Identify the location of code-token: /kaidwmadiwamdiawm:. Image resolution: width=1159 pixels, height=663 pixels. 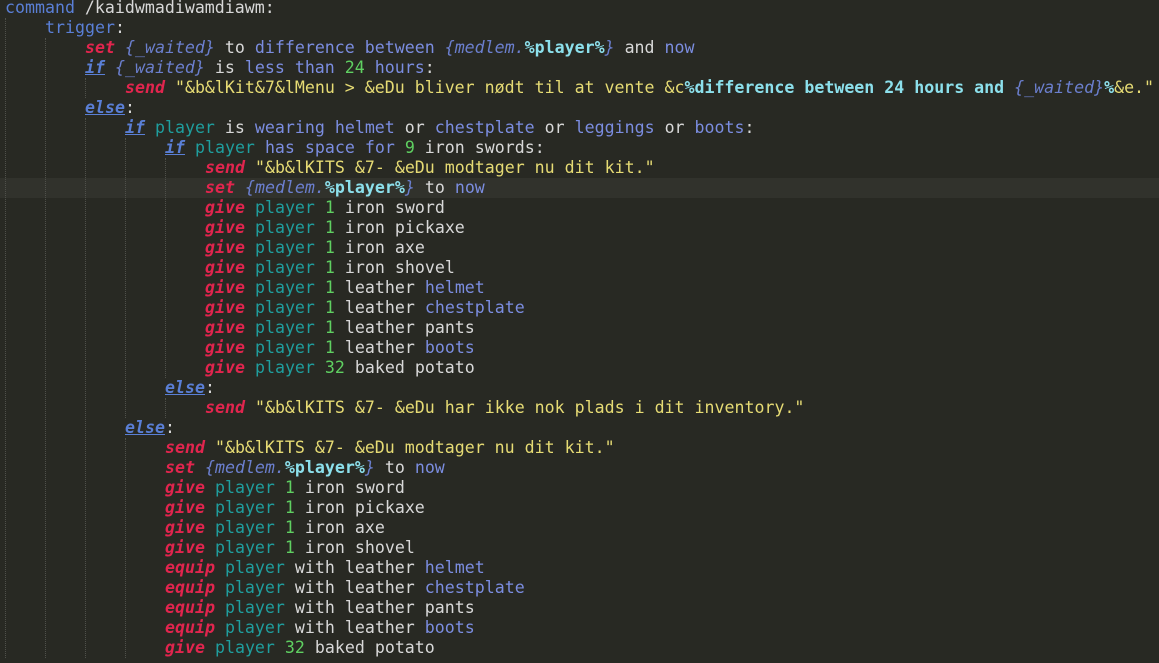
(174, 8).